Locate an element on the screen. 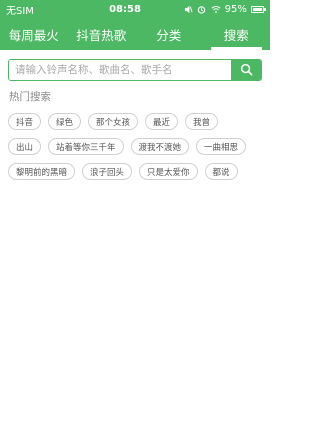 The width and height of the screenshot is (320, 442). wifi-icon is located at coordinates (216, 9).